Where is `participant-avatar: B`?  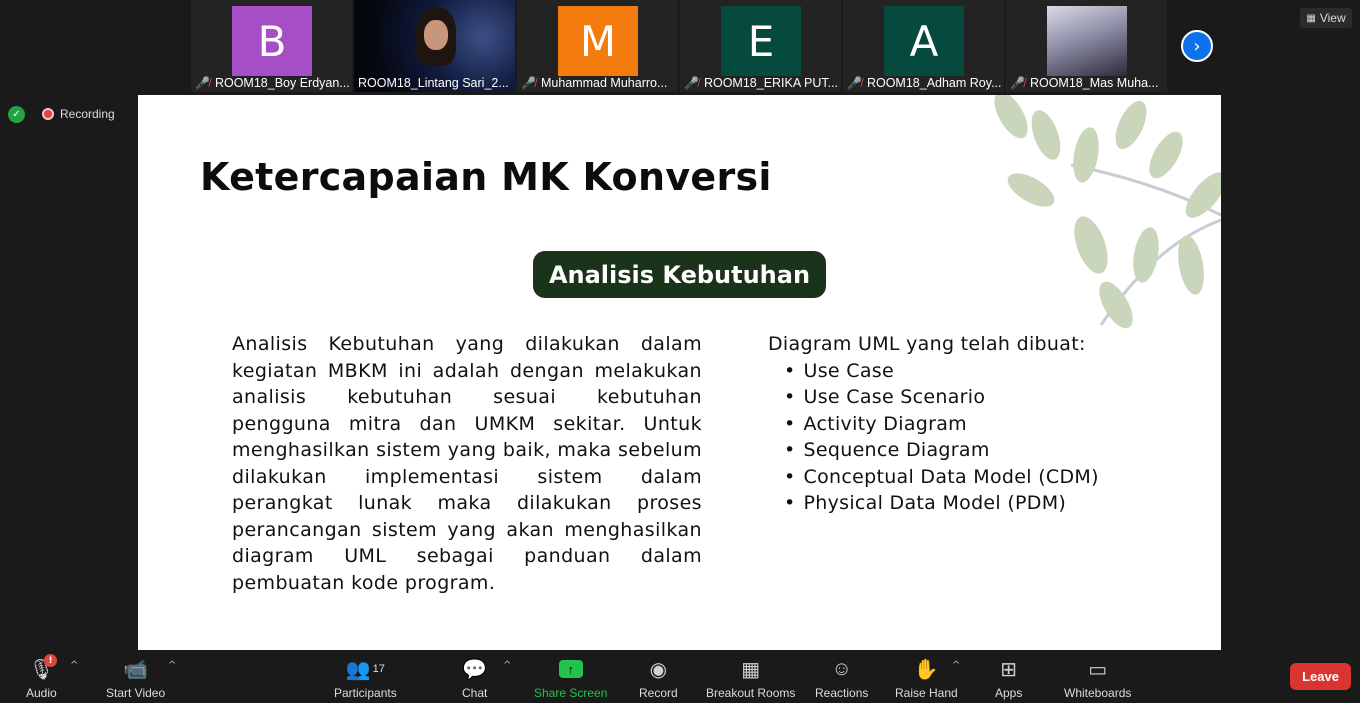 participant-avatar: B is located at coordinates (272, 41).